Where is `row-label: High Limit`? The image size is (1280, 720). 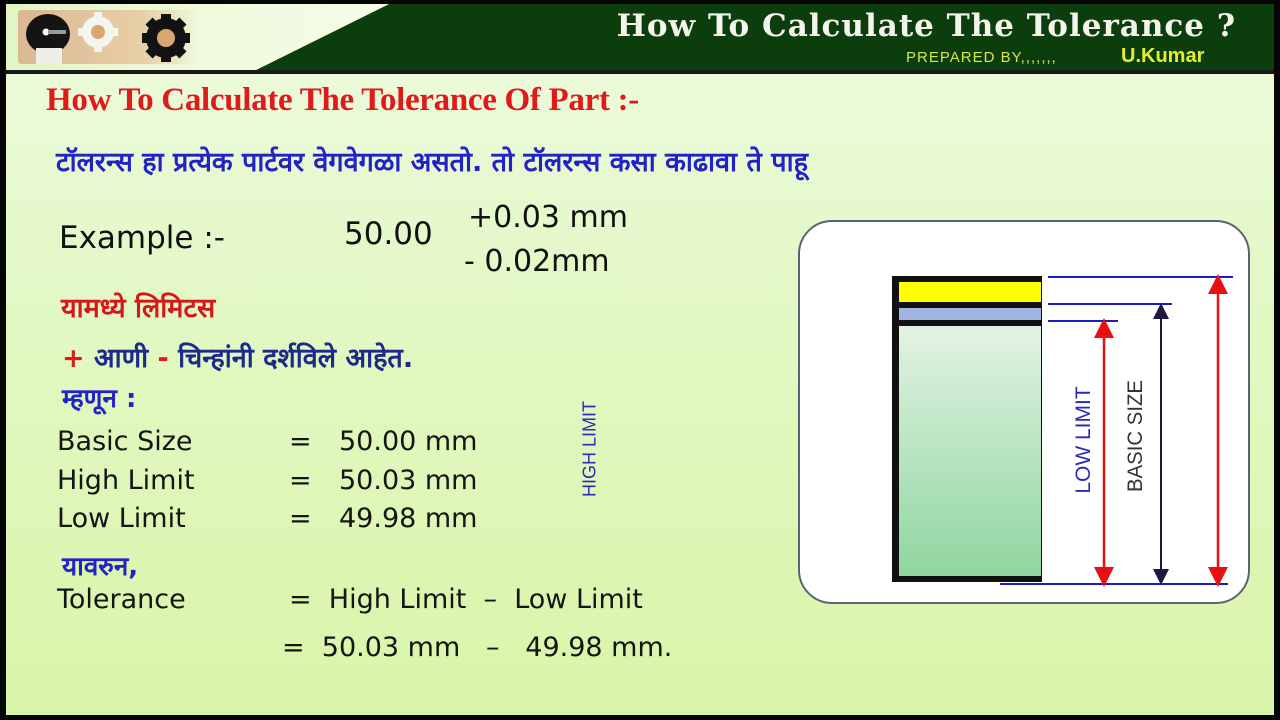 row-label: High Limit is located at coordinates (126, 480).